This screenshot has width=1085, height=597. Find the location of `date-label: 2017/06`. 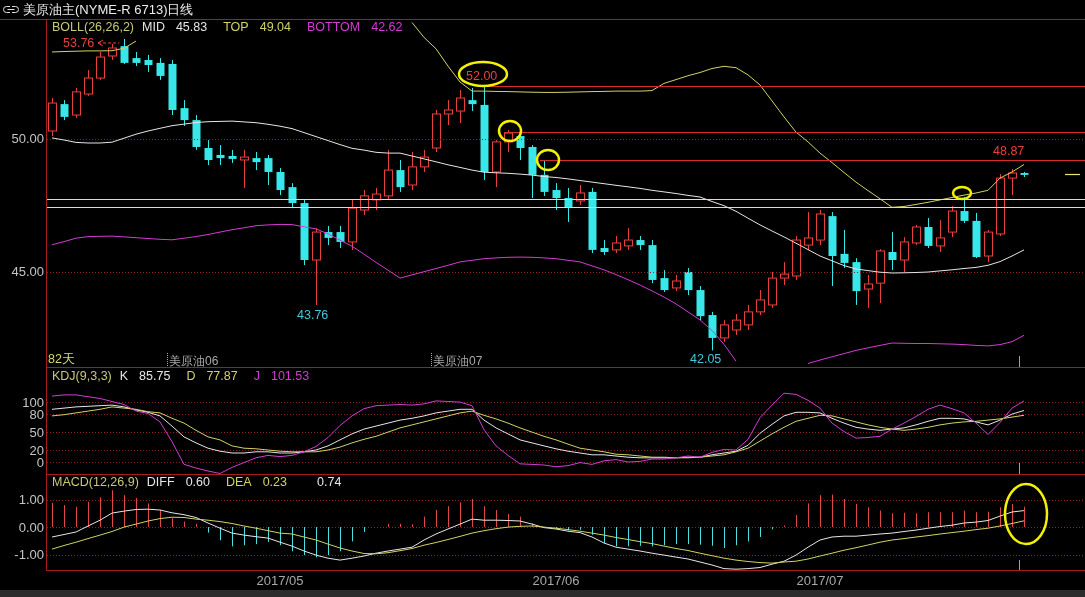

date-label: 2017/06 is located at coordinates (556, 580).